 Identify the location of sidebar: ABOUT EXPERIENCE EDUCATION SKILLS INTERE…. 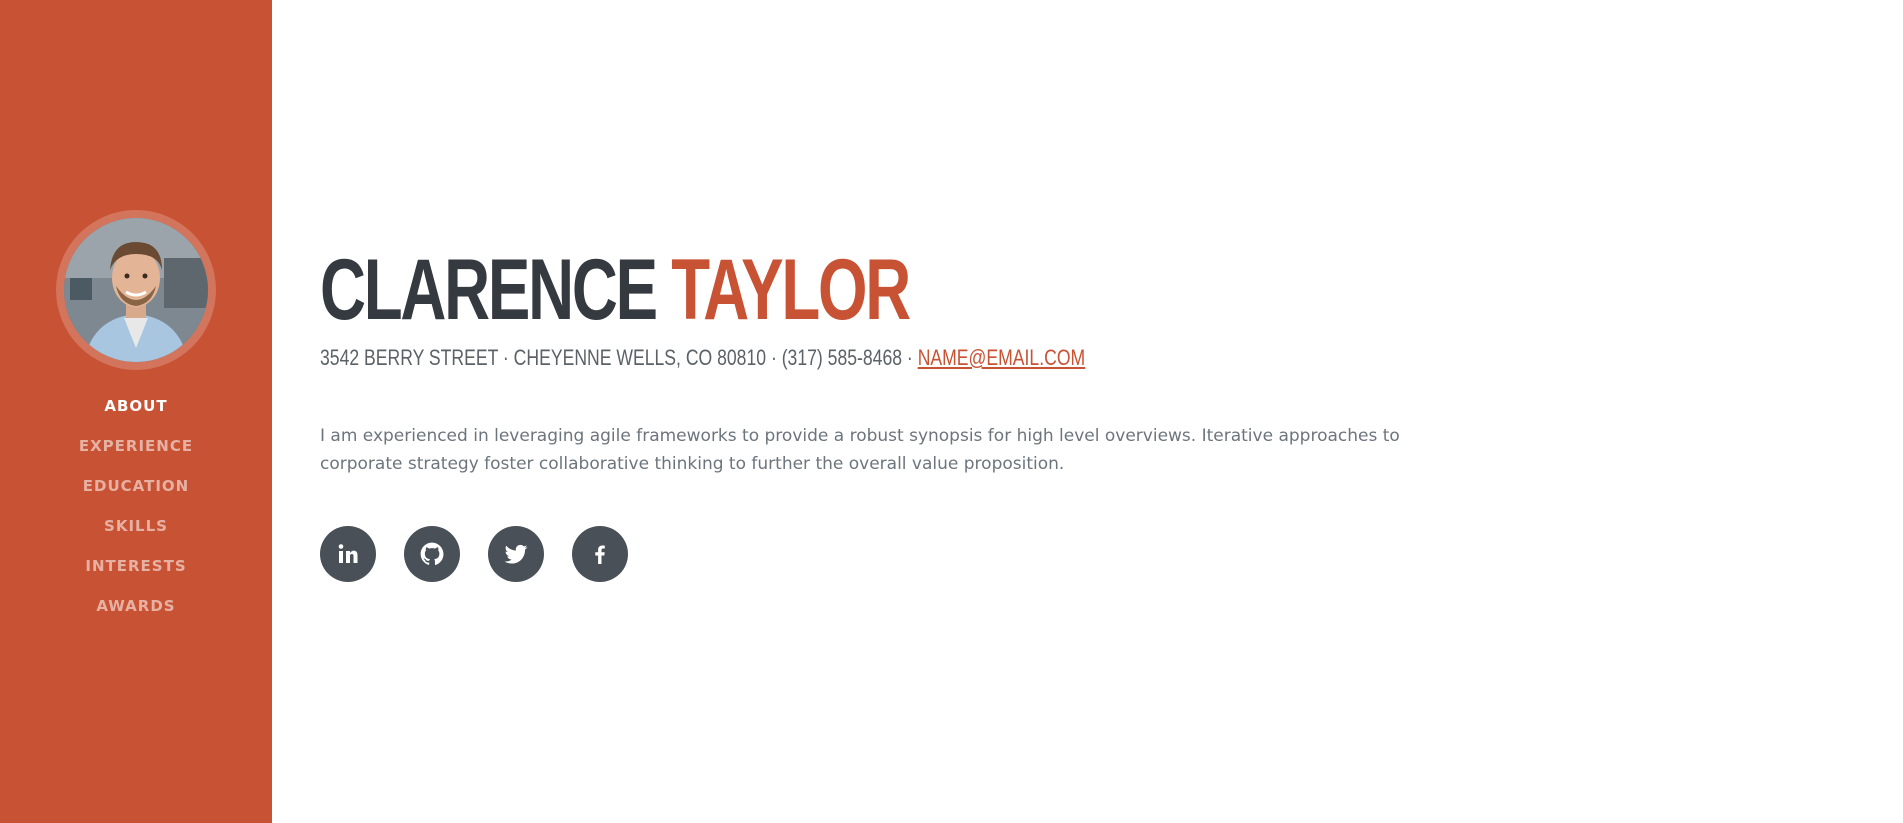
(136, 411).